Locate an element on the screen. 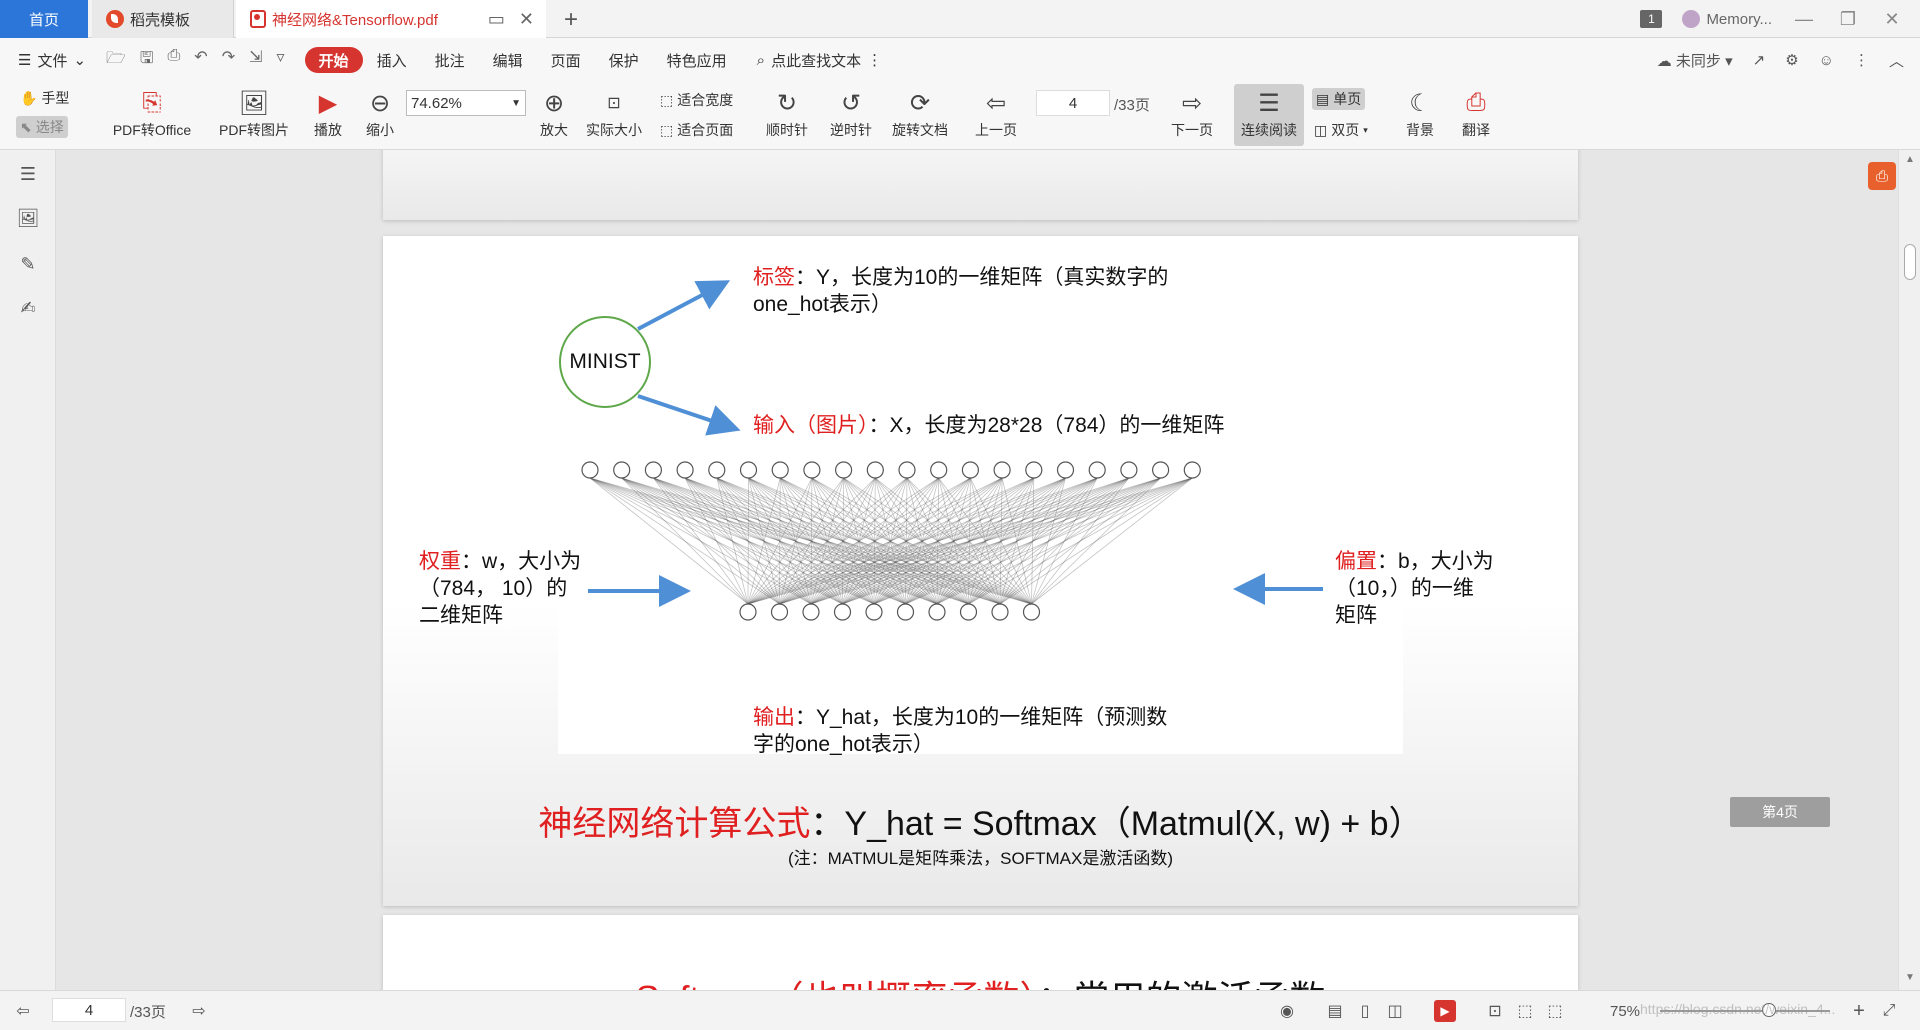 The width and height of the screenshot is (1920, 1030). scroll-down-icon: ▼ is located at coordinates (1909, 977).